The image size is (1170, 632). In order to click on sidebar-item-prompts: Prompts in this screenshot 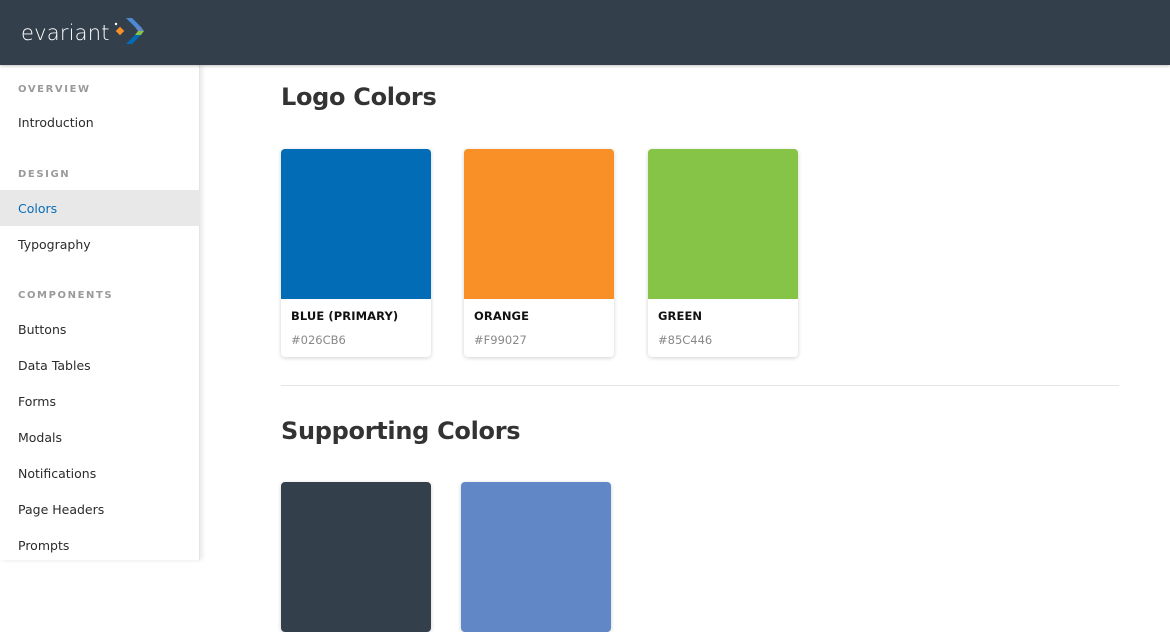, I will do `click(100, 545)`.